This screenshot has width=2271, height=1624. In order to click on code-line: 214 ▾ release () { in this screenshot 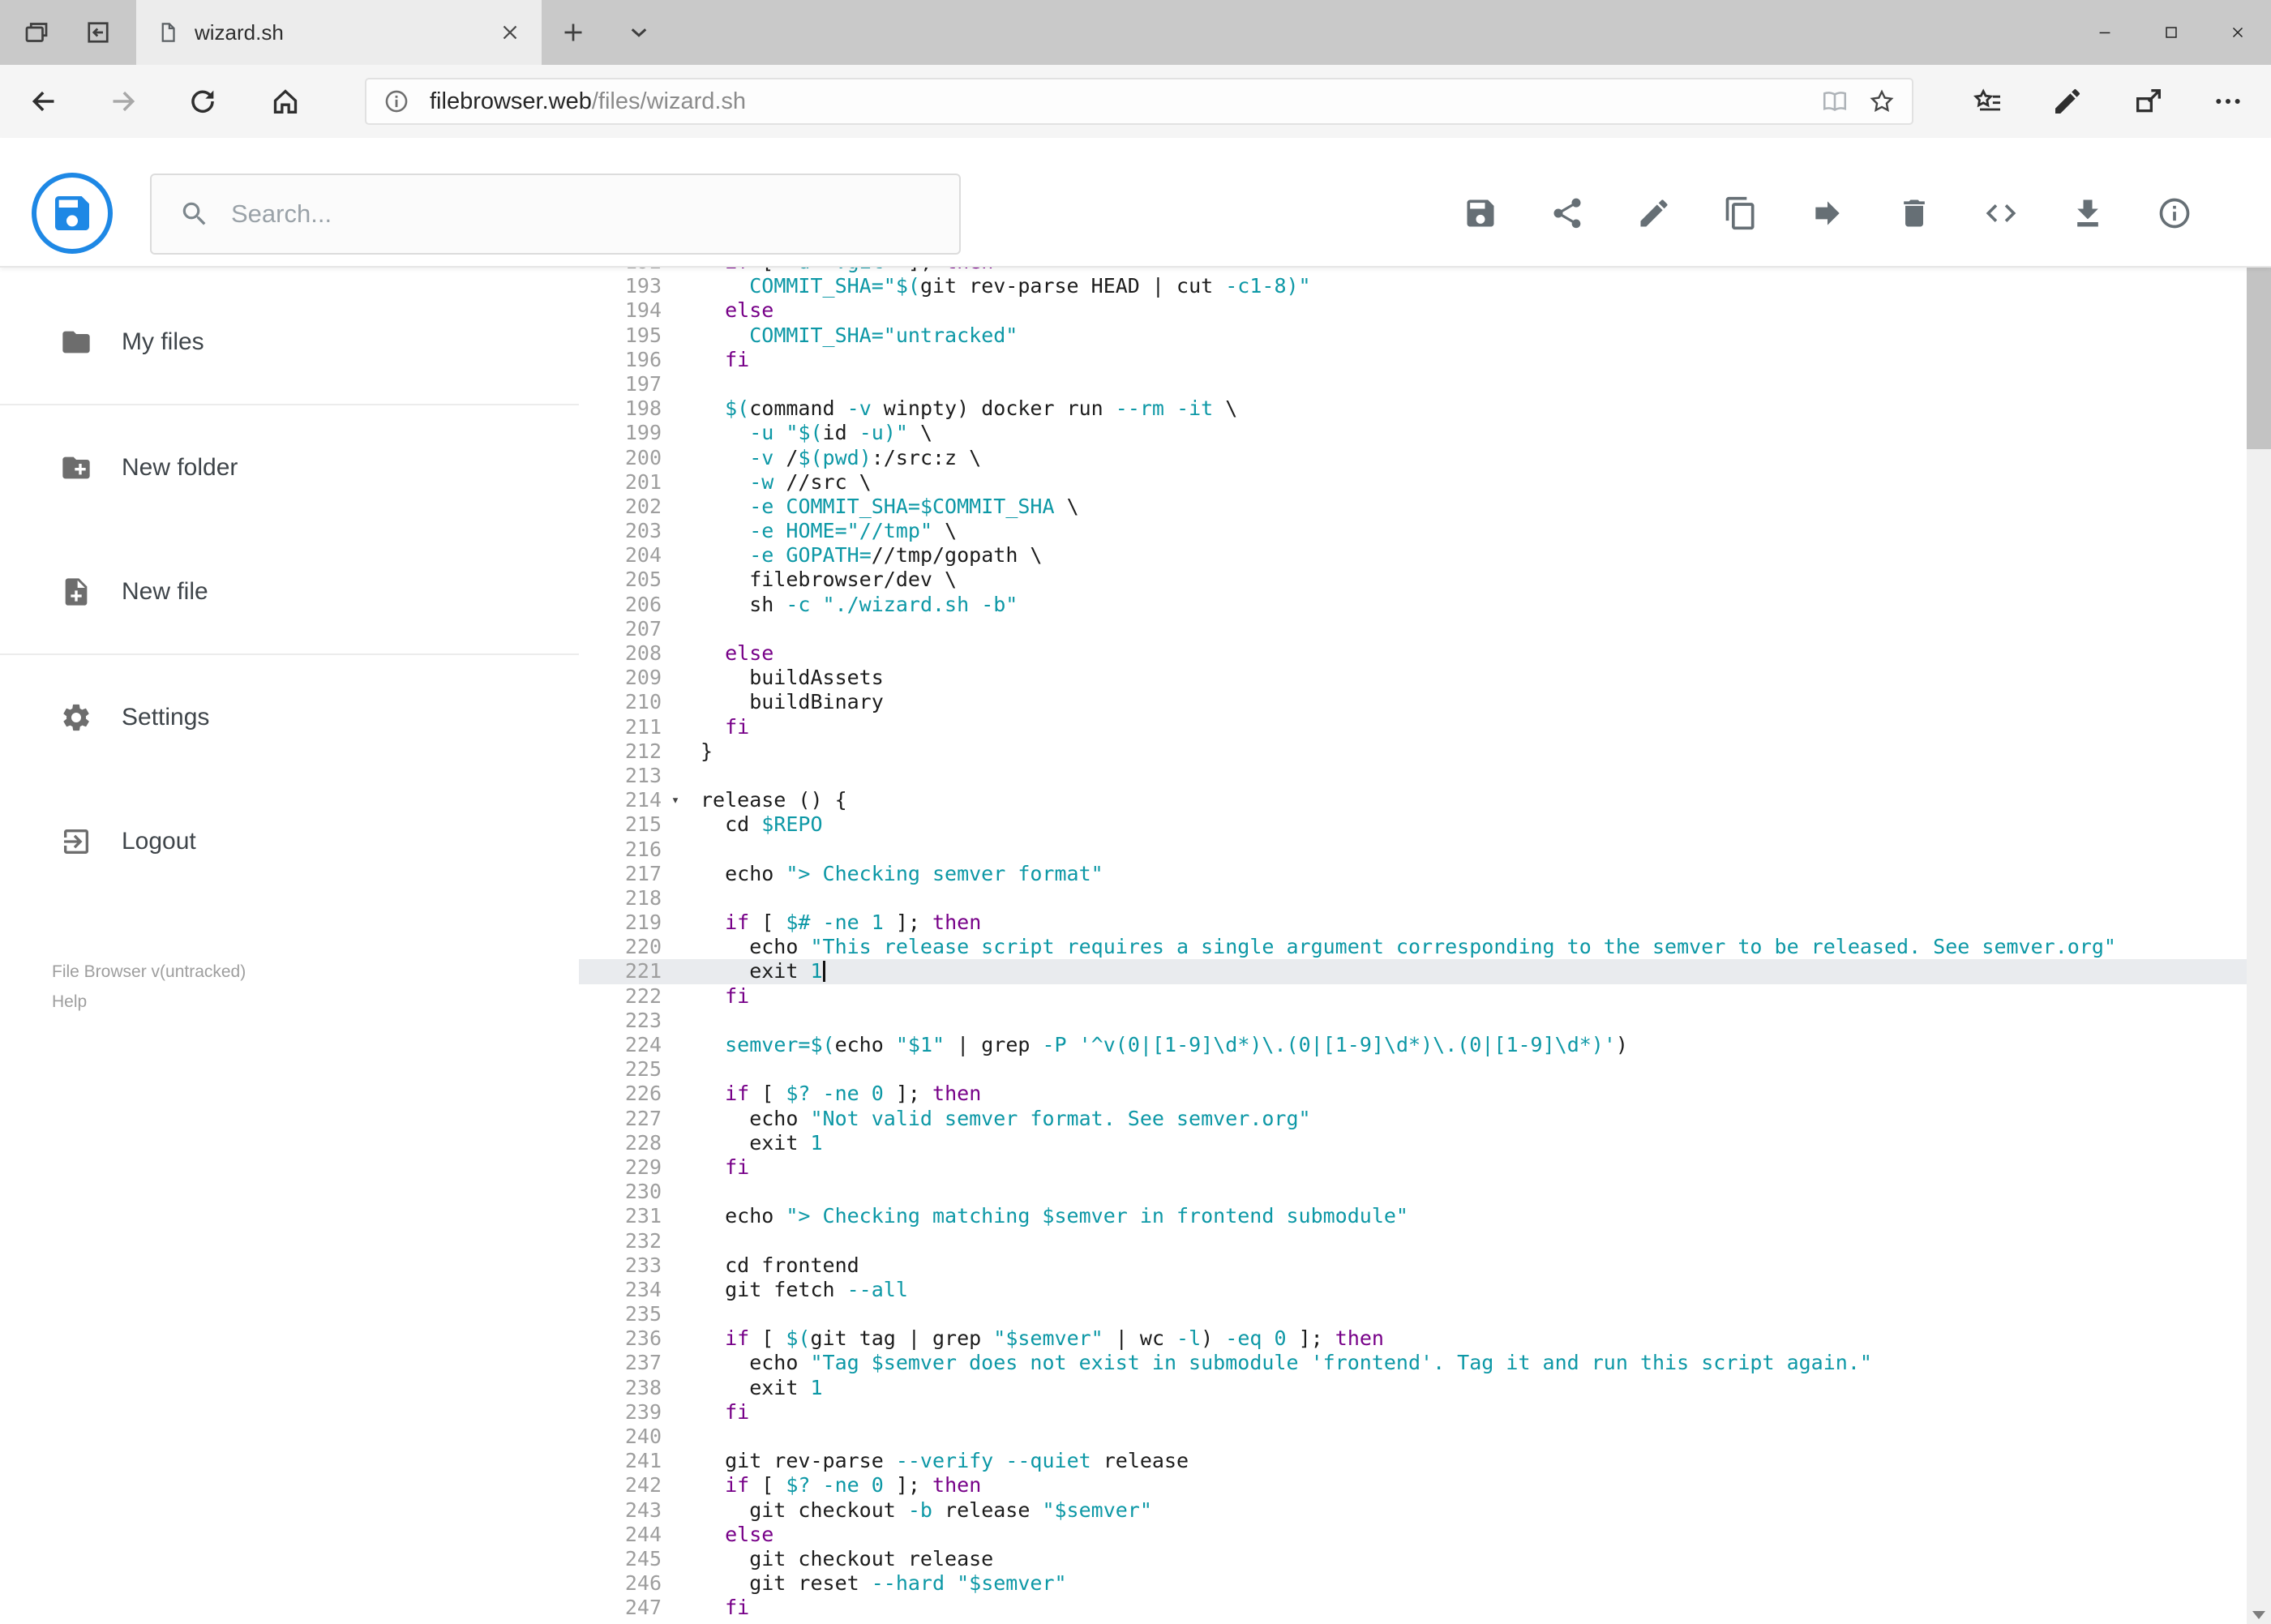, I will do `click(1413, 800)`.